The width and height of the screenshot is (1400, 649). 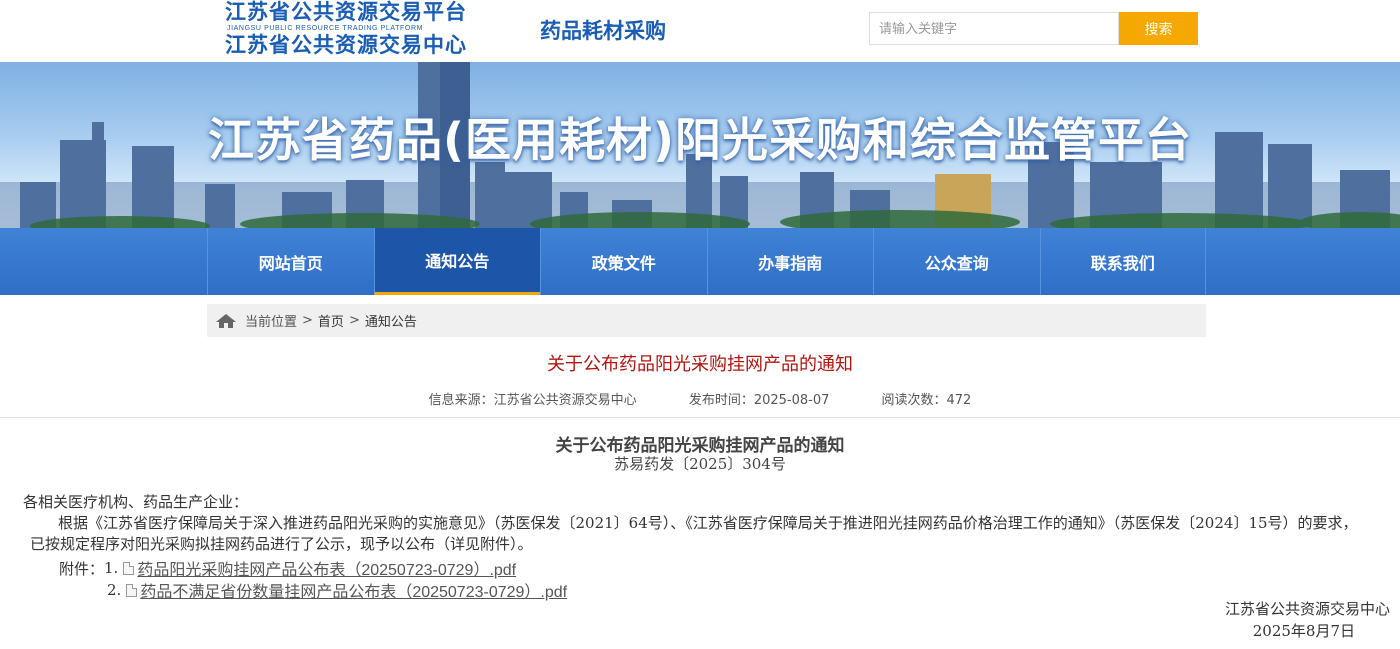 What do you see at coordinates (1122, 261) in the screenshot?
I see `nav-item-contact: 联系我们` at bounding box center [1122, 261].